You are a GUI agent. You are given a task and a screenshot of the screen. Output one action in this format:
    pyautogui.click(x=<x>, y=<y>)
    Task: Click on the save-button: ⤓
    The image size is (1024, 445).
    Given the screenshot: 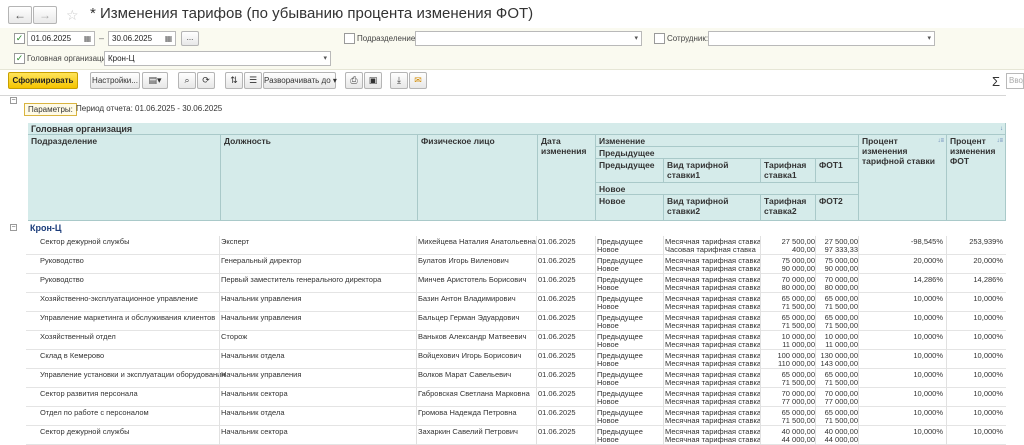 What is the action you would take?
    pyautogui.click(x=399, y=80)
    